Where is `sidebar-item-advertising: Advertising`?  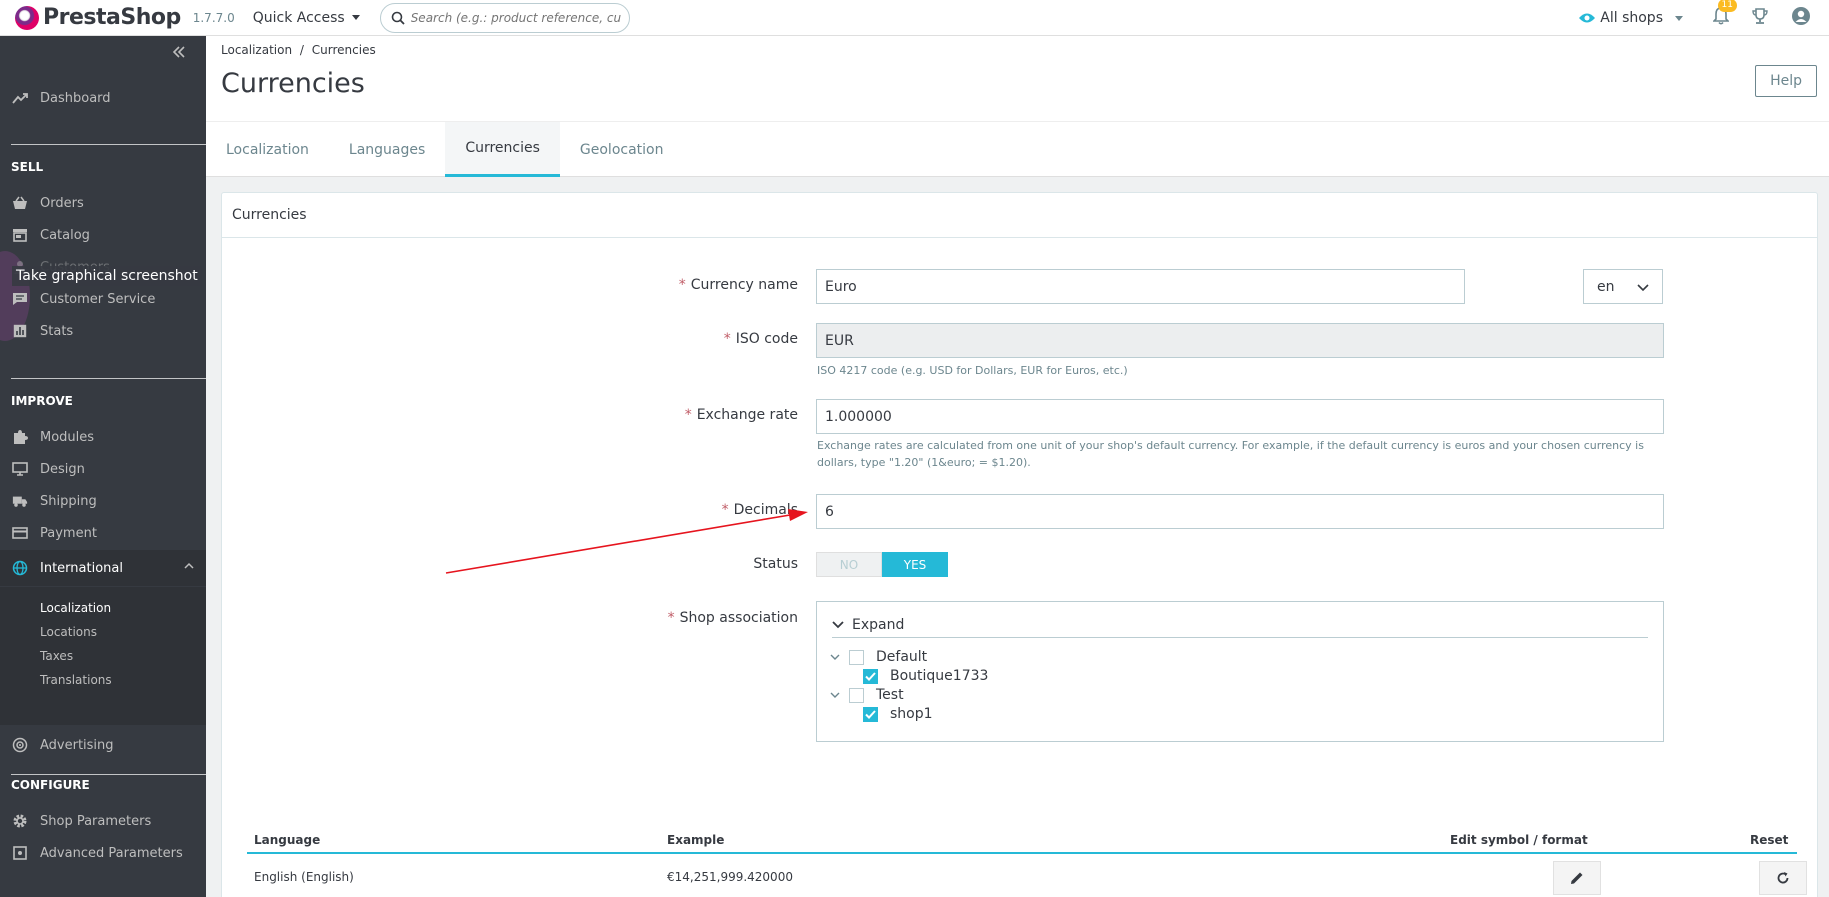 sidebar-item-advertising: Advertising is located at coordinates (103, 745).